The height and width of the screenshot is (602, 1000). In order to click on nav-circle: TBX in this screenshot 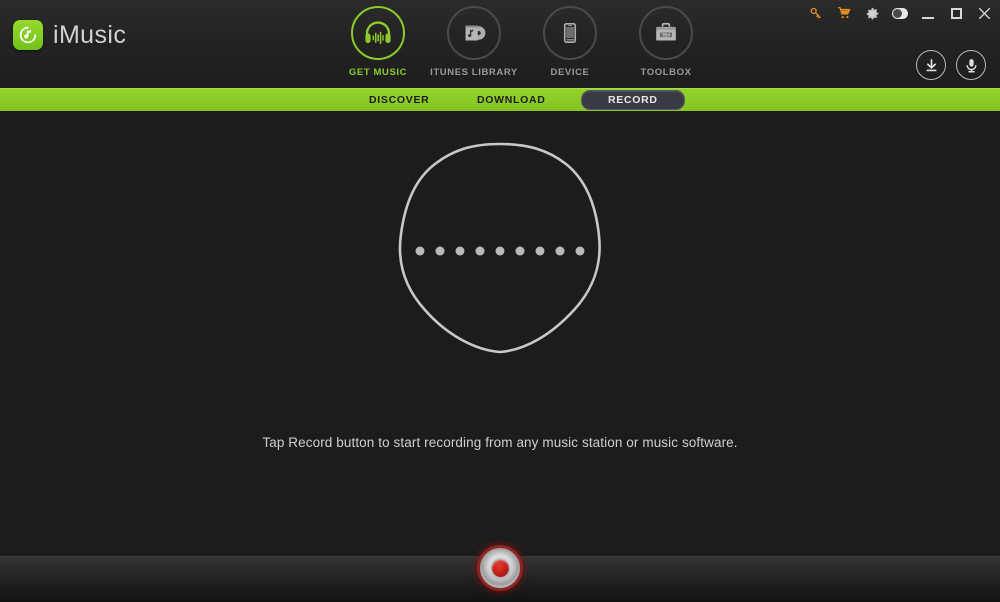, I will do `click(666, 33)`.